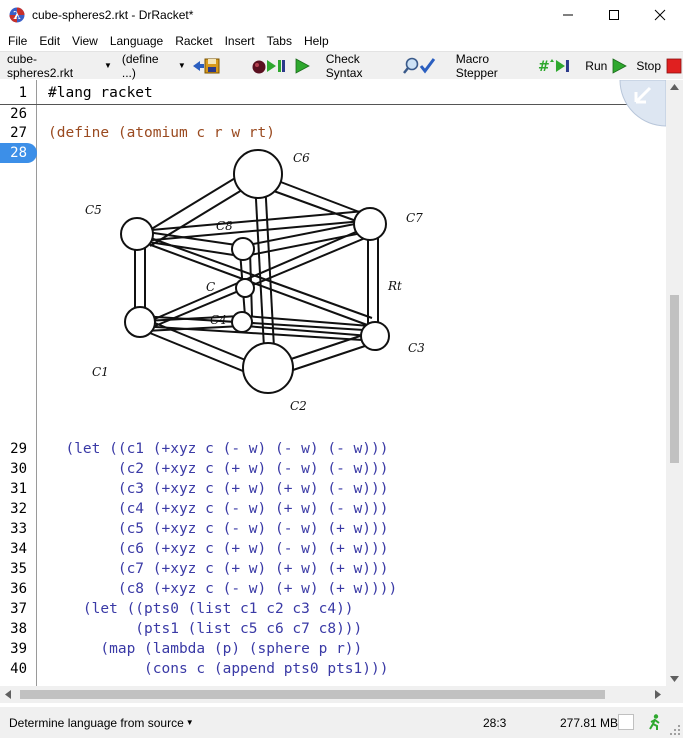 Image resolution: width=683 pixels, height=738 pixels. Describe the element at coordinates (210, 287) in the screenshot. I see `label-c: C` at that location.